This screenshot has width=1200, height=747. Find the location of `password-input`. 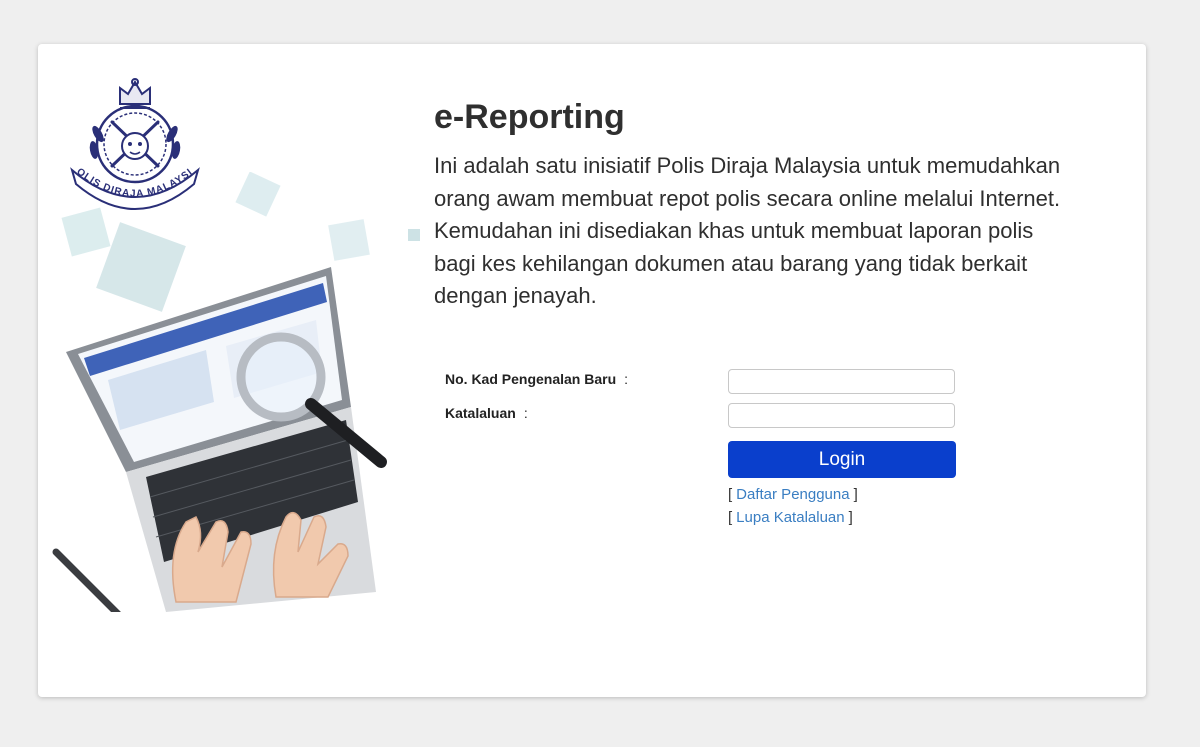

password-input is located at coordinates (841, 415).